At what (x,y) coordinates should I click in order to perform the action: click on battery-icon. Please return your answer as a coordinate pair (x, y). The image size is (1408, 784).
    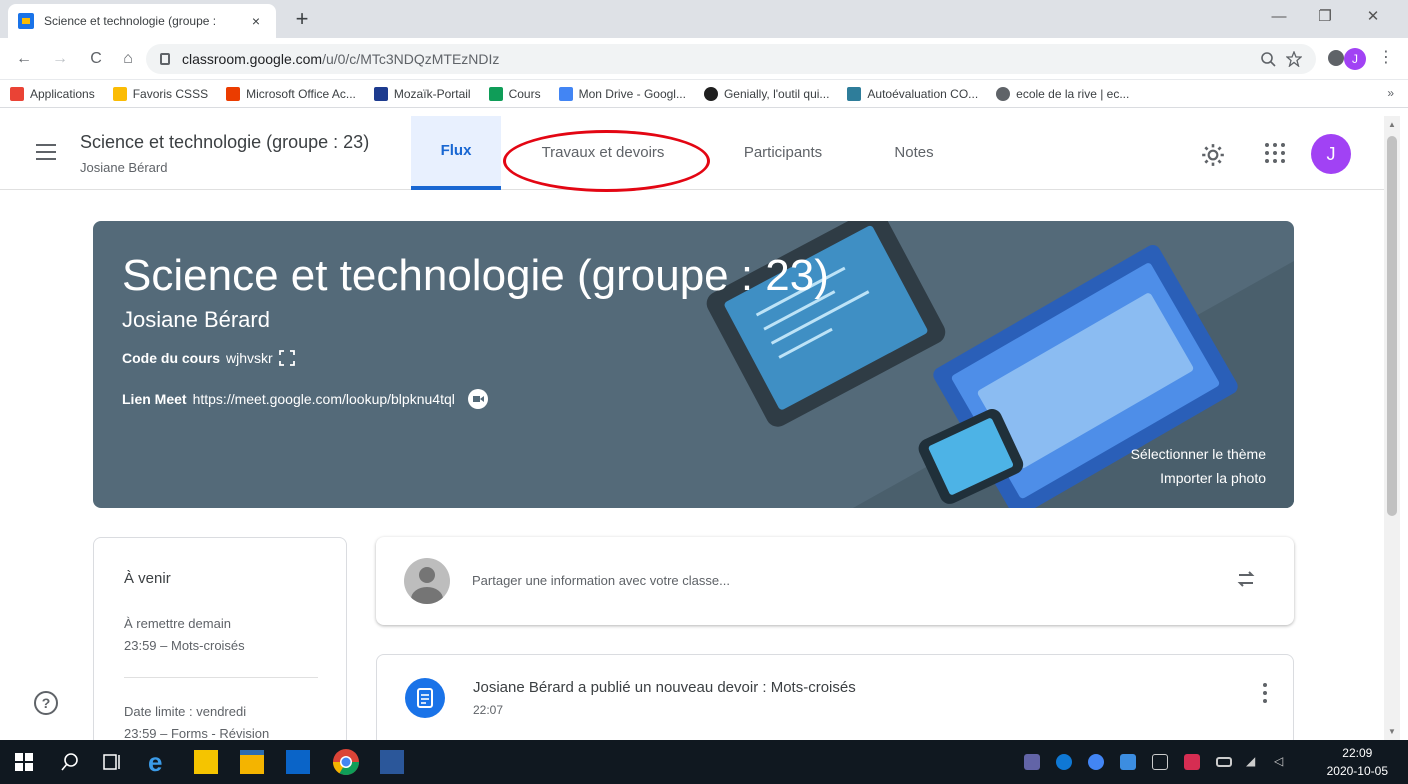
    Looking at the image, I should click on (1224, 762).